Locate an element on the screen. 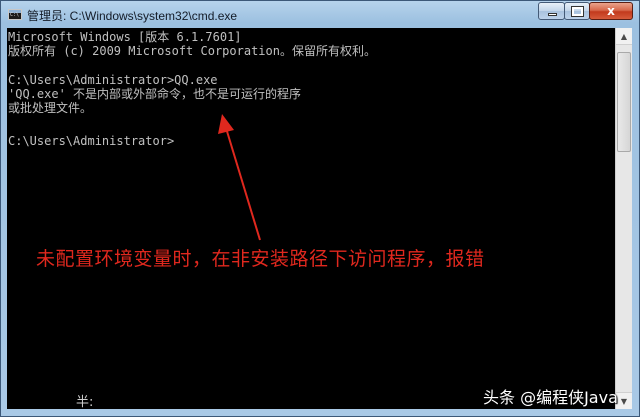  minimize-button is located at coordinates (551, 11).